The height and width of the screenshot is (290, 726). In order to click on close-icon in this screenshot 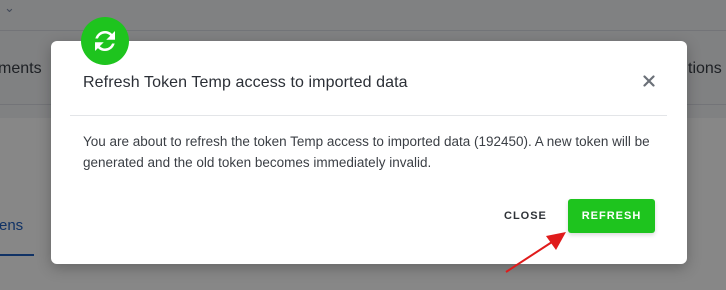, I will do `click(649, 81)`.